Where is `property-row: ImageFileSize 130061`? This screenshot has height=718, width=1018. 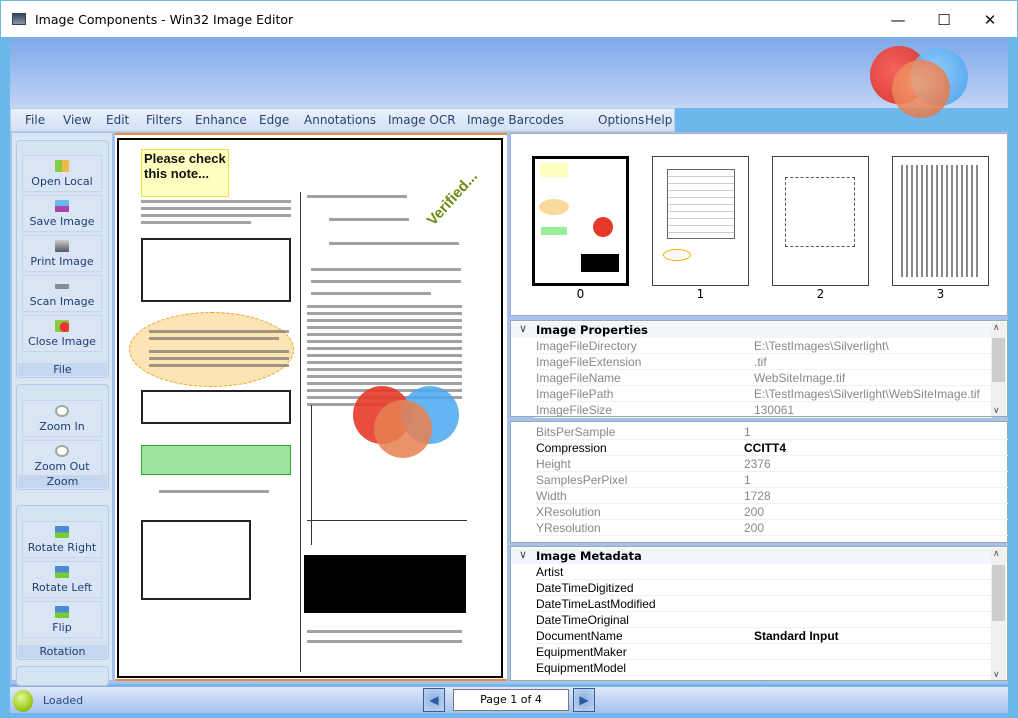
property-row: ImageFileSize 130061 is located at coordinates (763, 410).